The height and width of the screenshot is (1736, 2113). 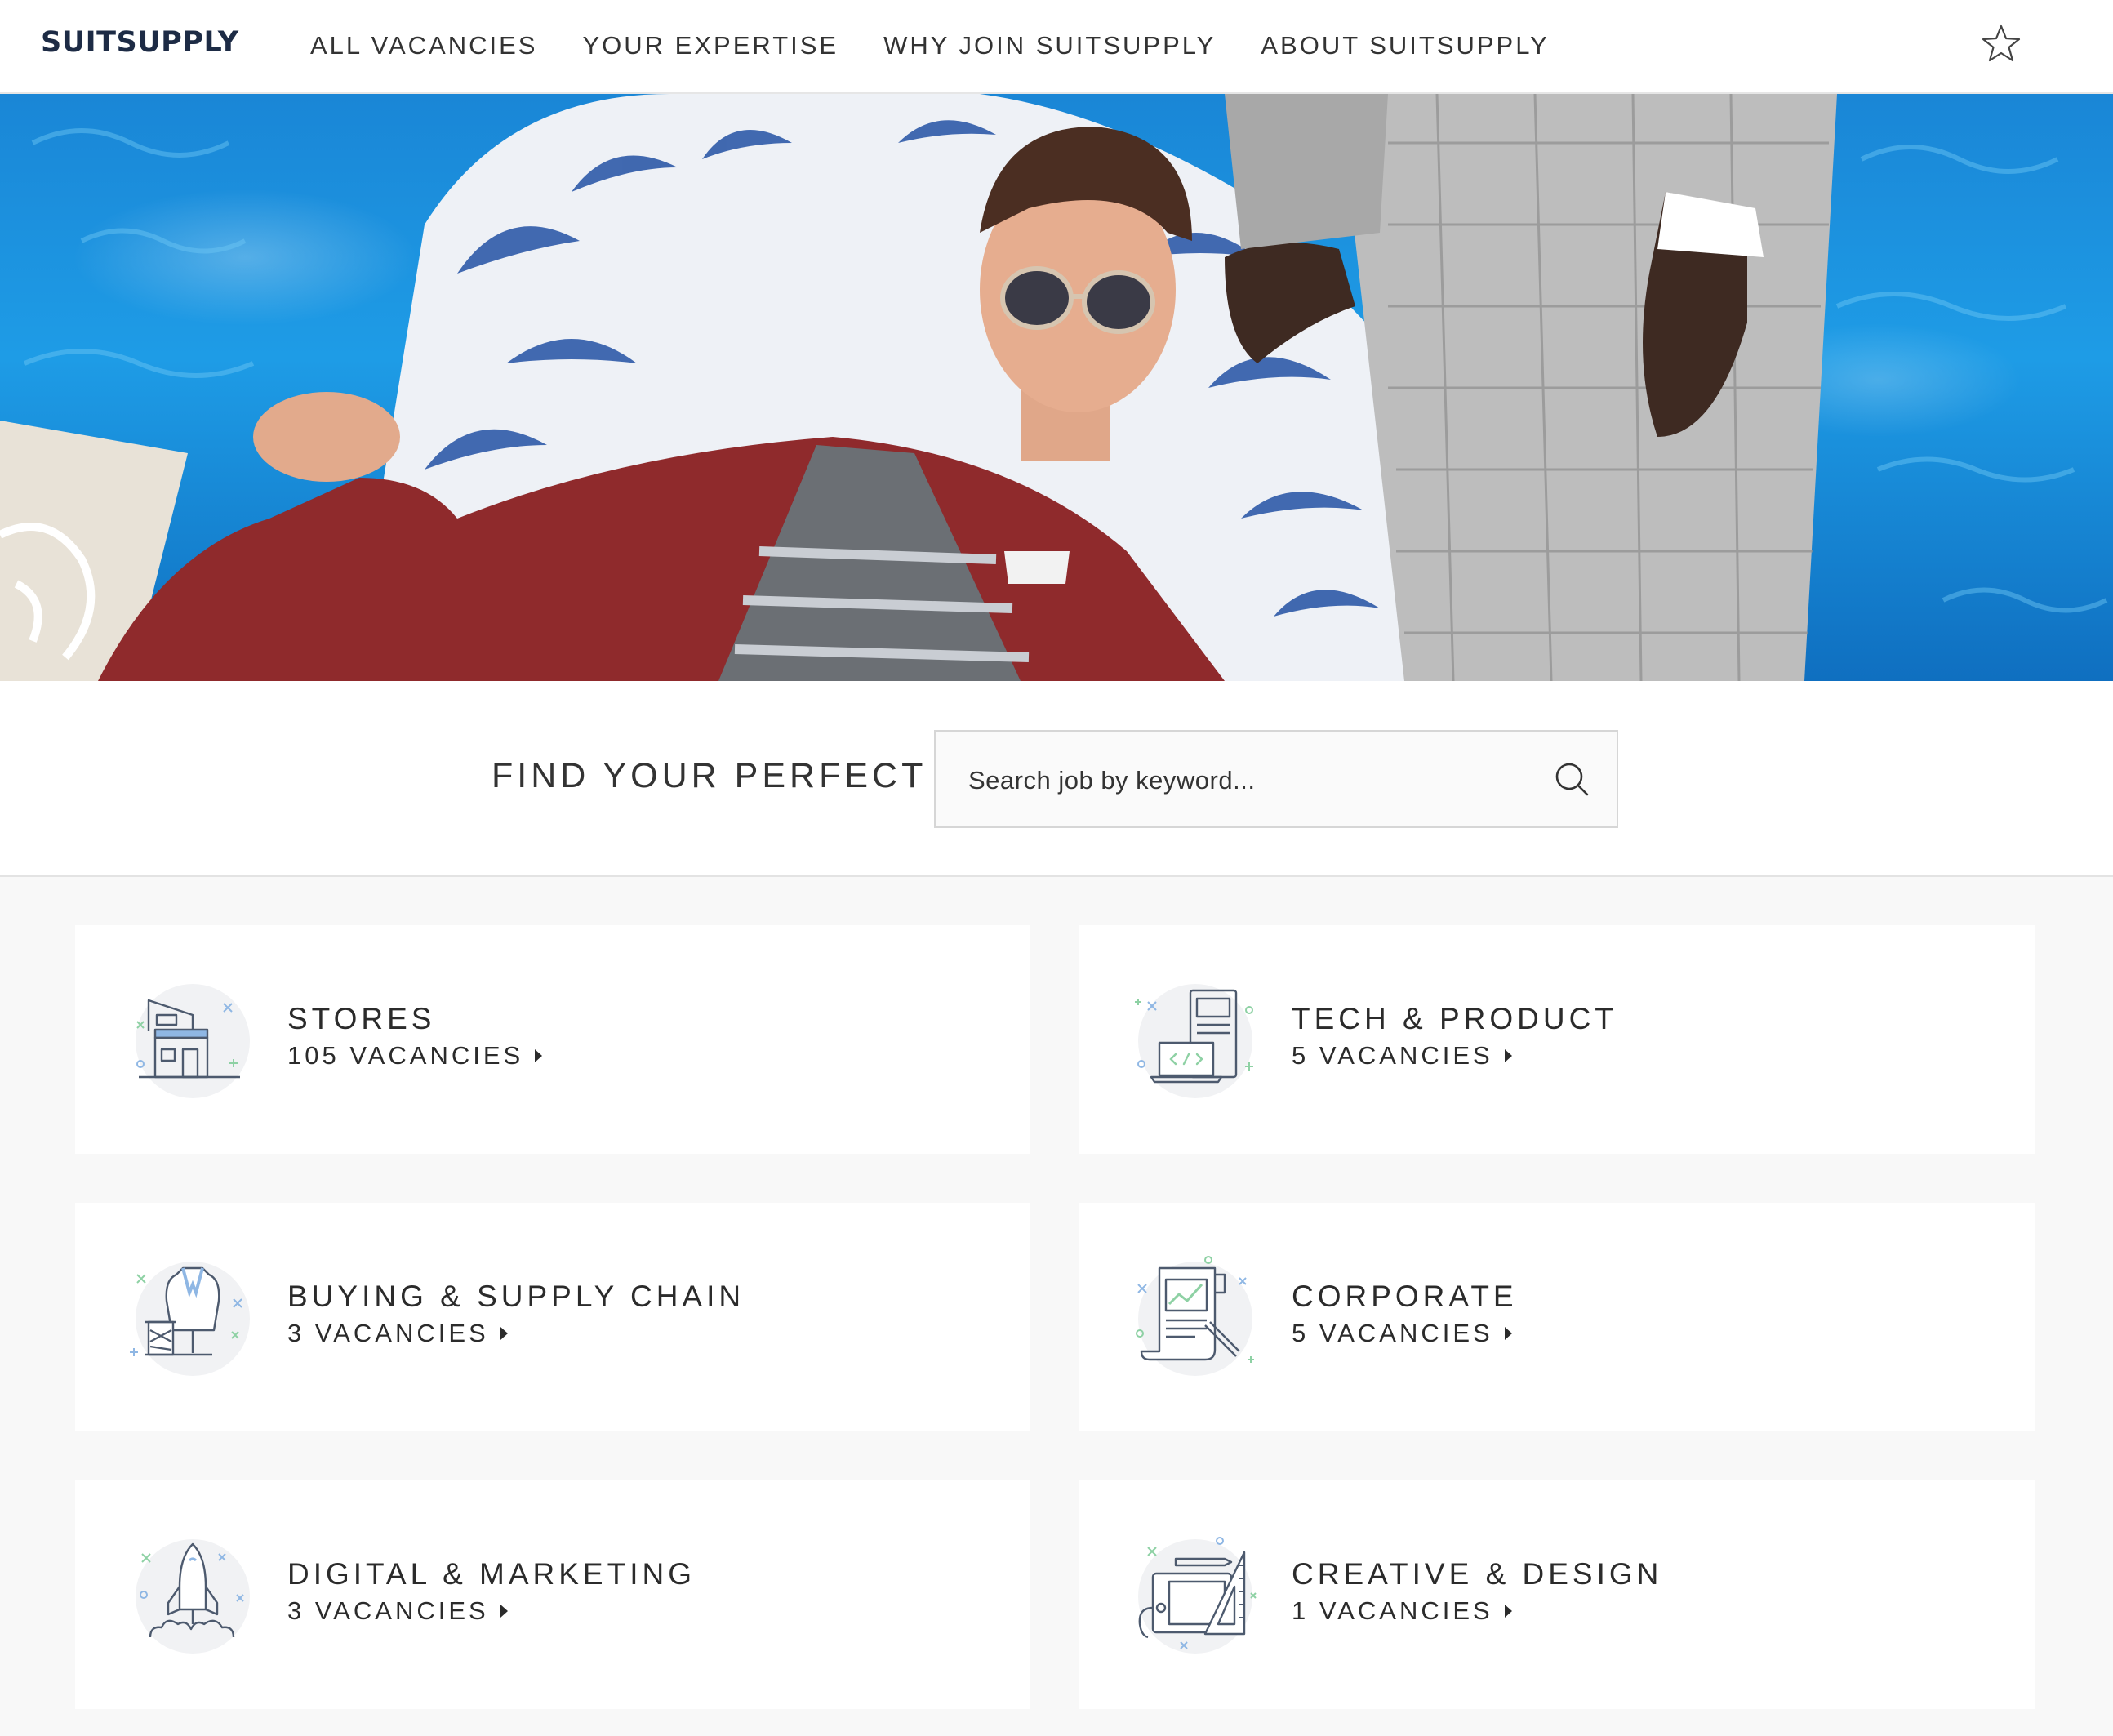 I want to click on vacancy-count: 105 VACANCIES, so click(x=406, y=1056).